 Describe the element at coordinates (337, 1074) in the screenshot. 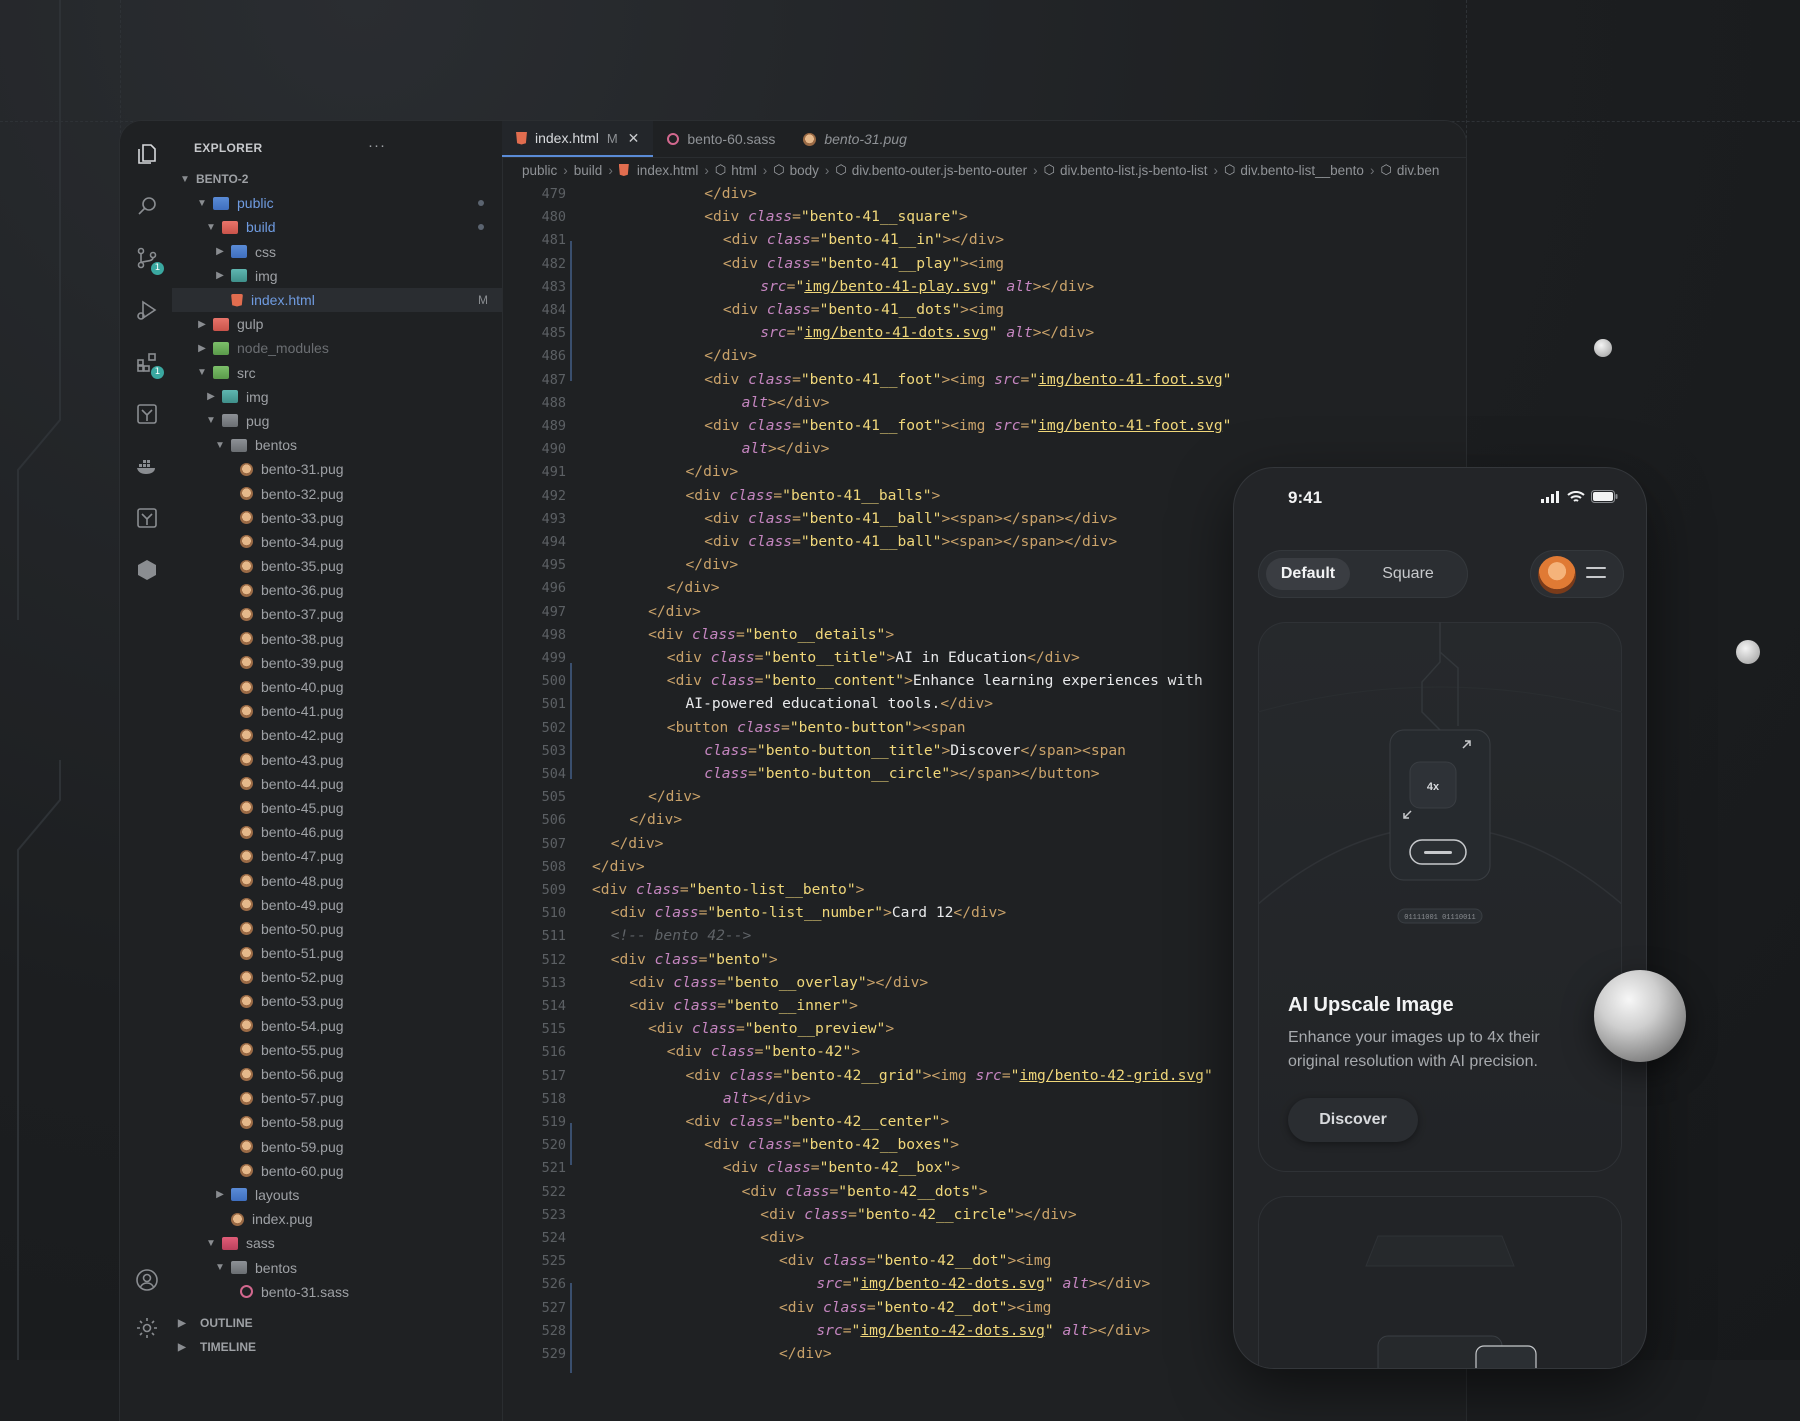

I see `tree-file: bento-56.pug` at that location.